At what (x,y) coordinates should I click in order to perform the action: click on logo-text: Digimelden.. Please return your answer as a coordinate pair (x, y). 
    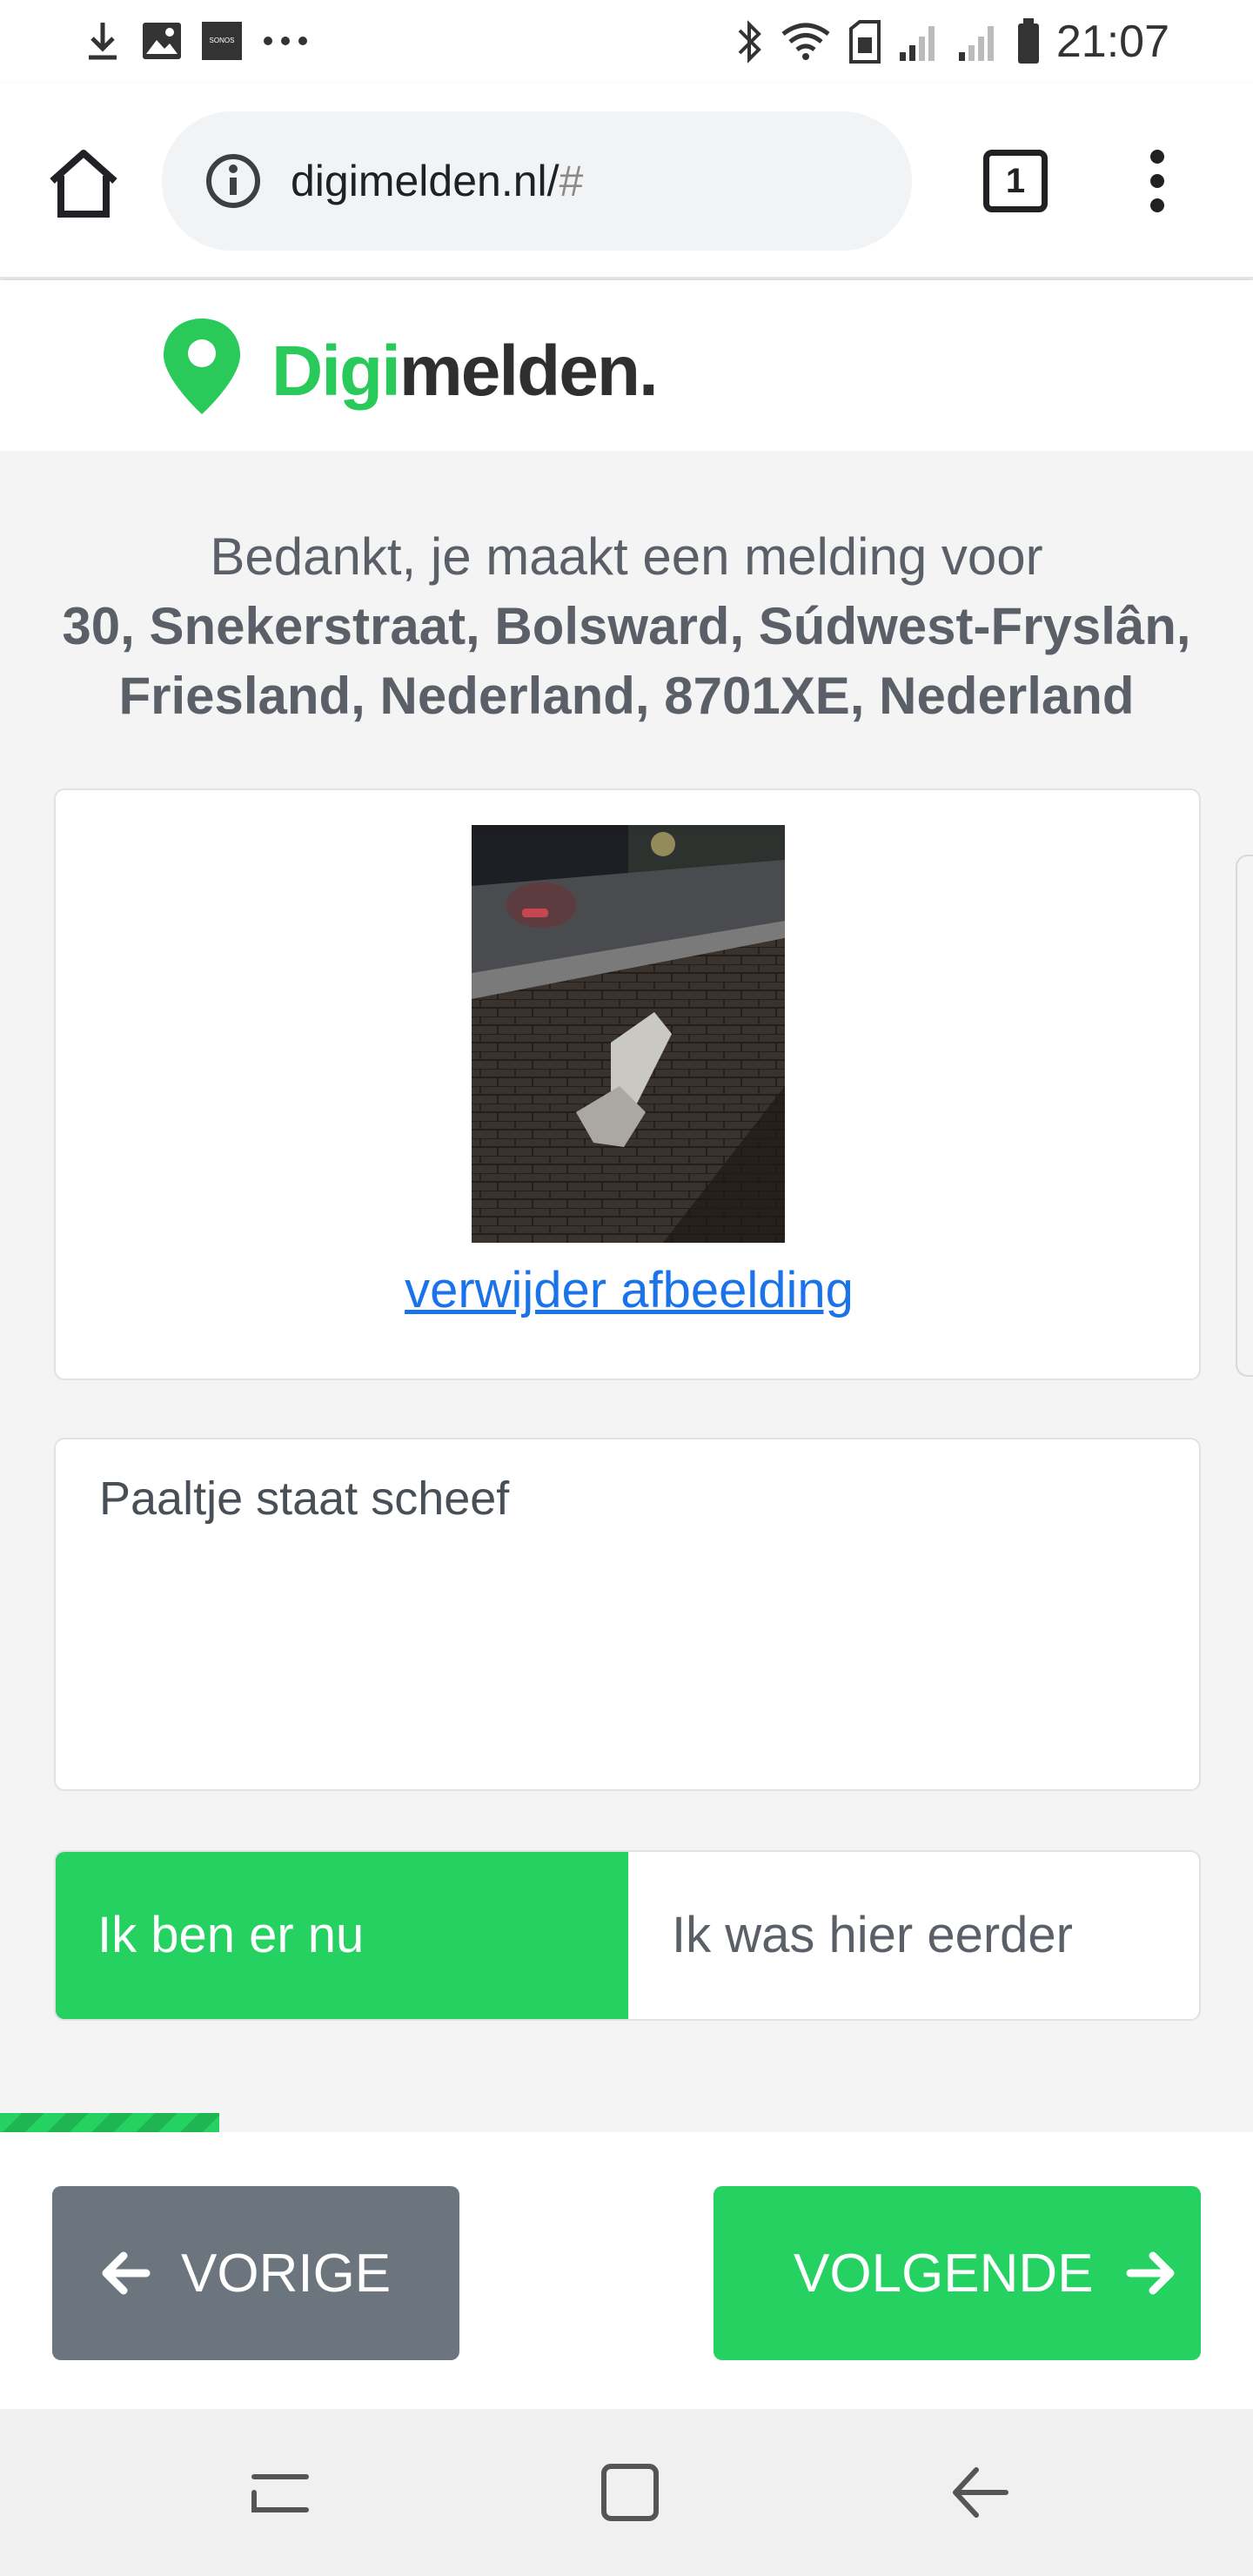
    Looking at the image, I should click on (465, 372).